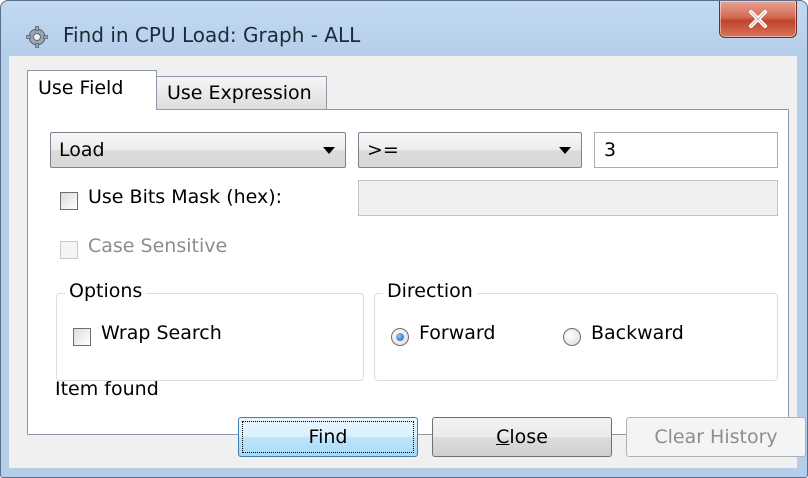 The height and width of the screenshot is (478, 808). I want to click on find-button: Find, so click(328, 437).